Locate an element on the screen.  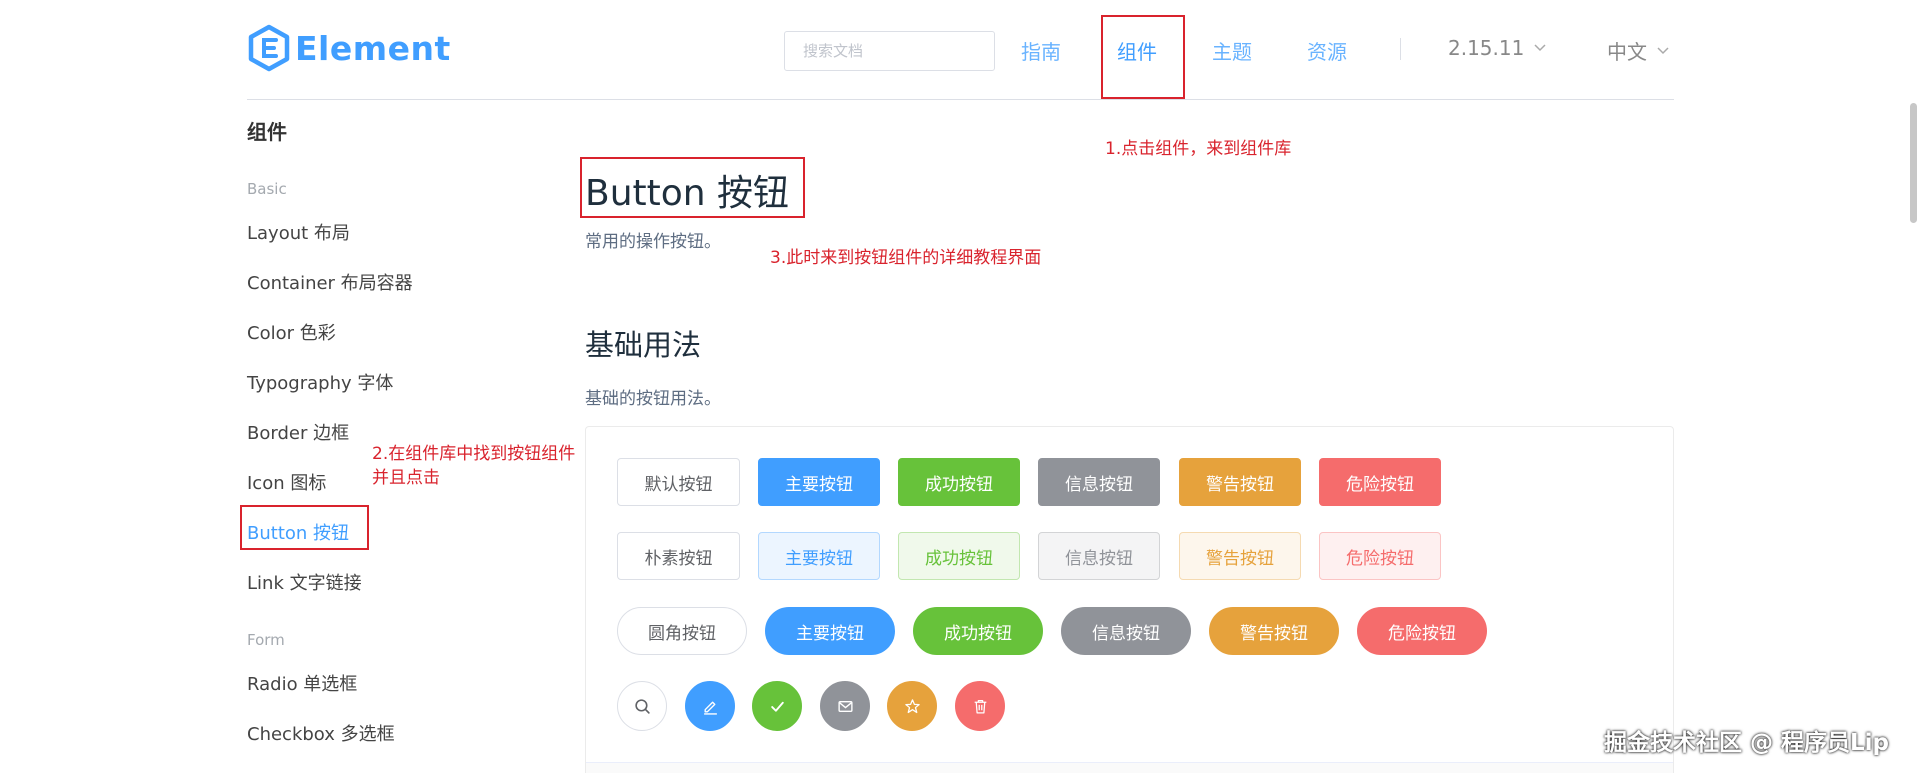
language-dropdown: 中文 is located at coordinates (1638, 50).